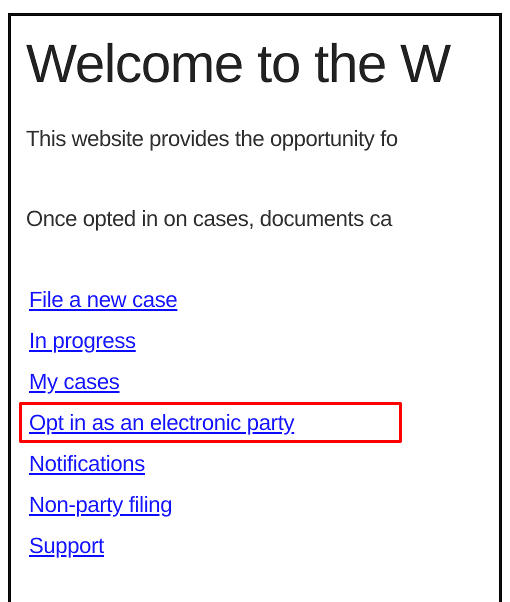 Image resolution: width=510 pixels, height=602 pixels. What do you see at coordinates (209, 219) in the screenshot?
I see `intro-paragraph: Once opted in on cases, documents ca` at bounding box center [209, 219].